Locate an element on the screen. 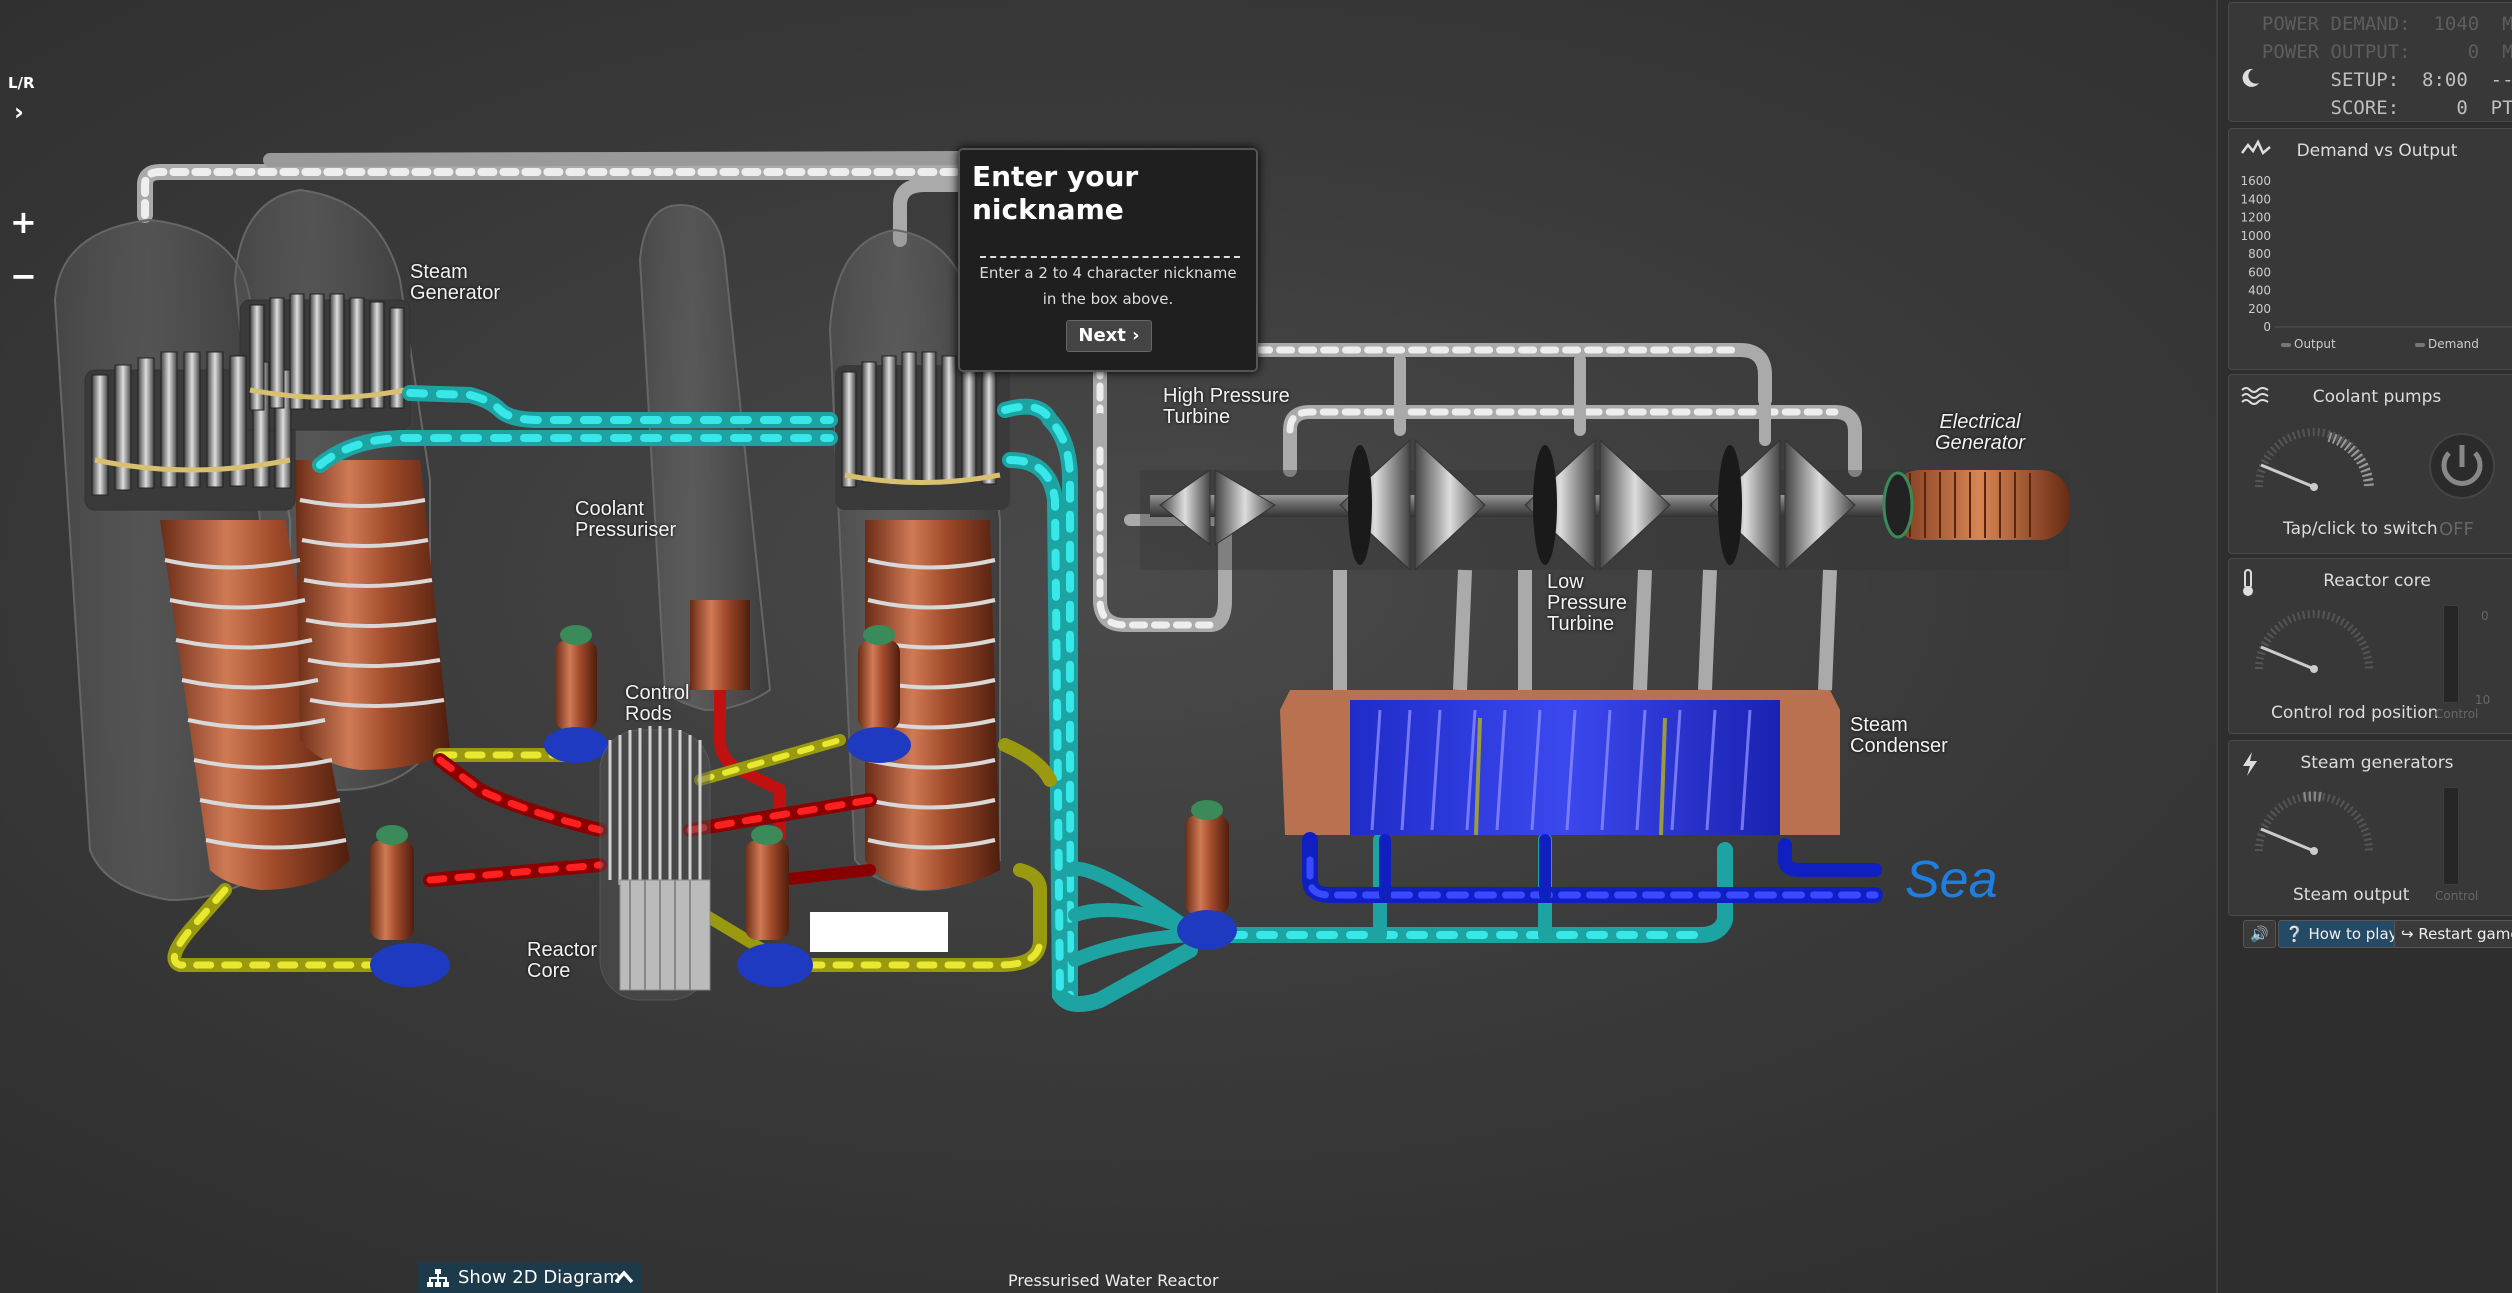 The image size is (2512, 1293). how-to-play-button: ❔ How to play is located at coordinates (2341, 934).